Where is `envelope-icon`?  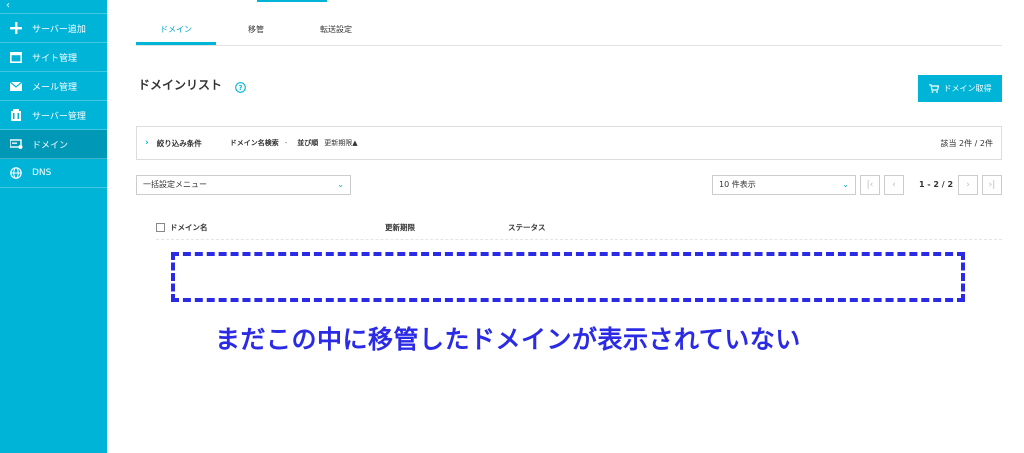 envelope-icon is located at coordinates (16, 86).